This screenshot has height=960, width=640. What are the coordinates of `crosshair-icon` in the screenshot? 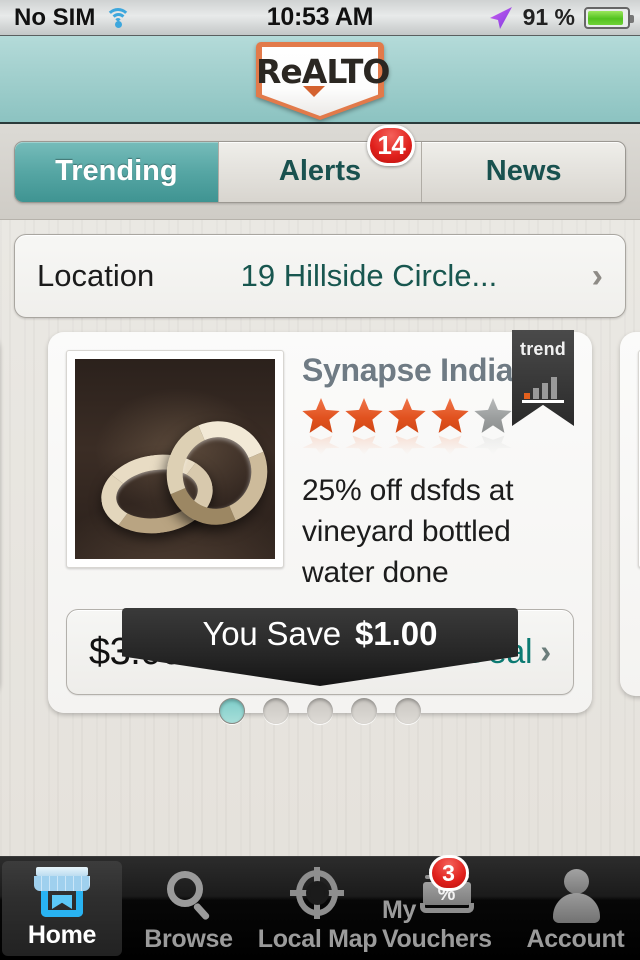 It's located at (318, 894).